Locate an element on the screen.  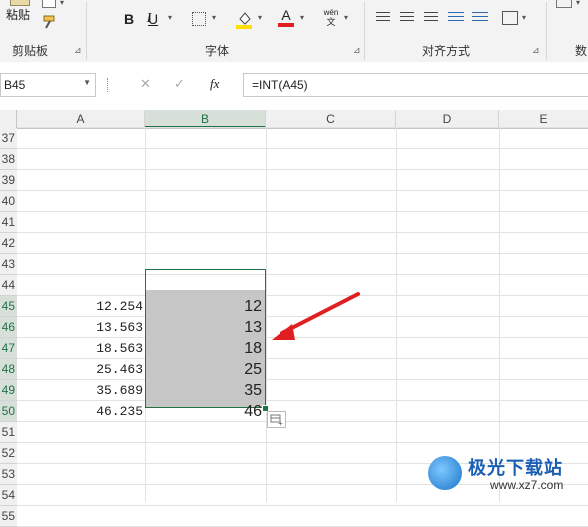
copy-dropdown-icon: ▾ is located at coordinates (62, 3).